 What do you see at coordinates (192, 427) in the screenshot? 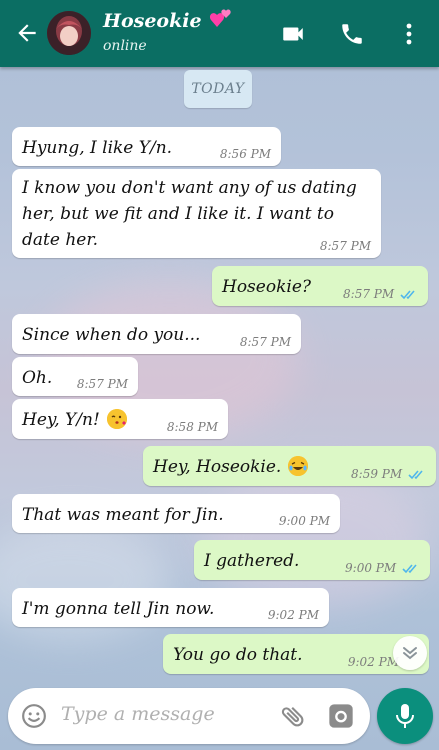
I see `message-time: 8:58 PM` at bounding box center [192, 427].